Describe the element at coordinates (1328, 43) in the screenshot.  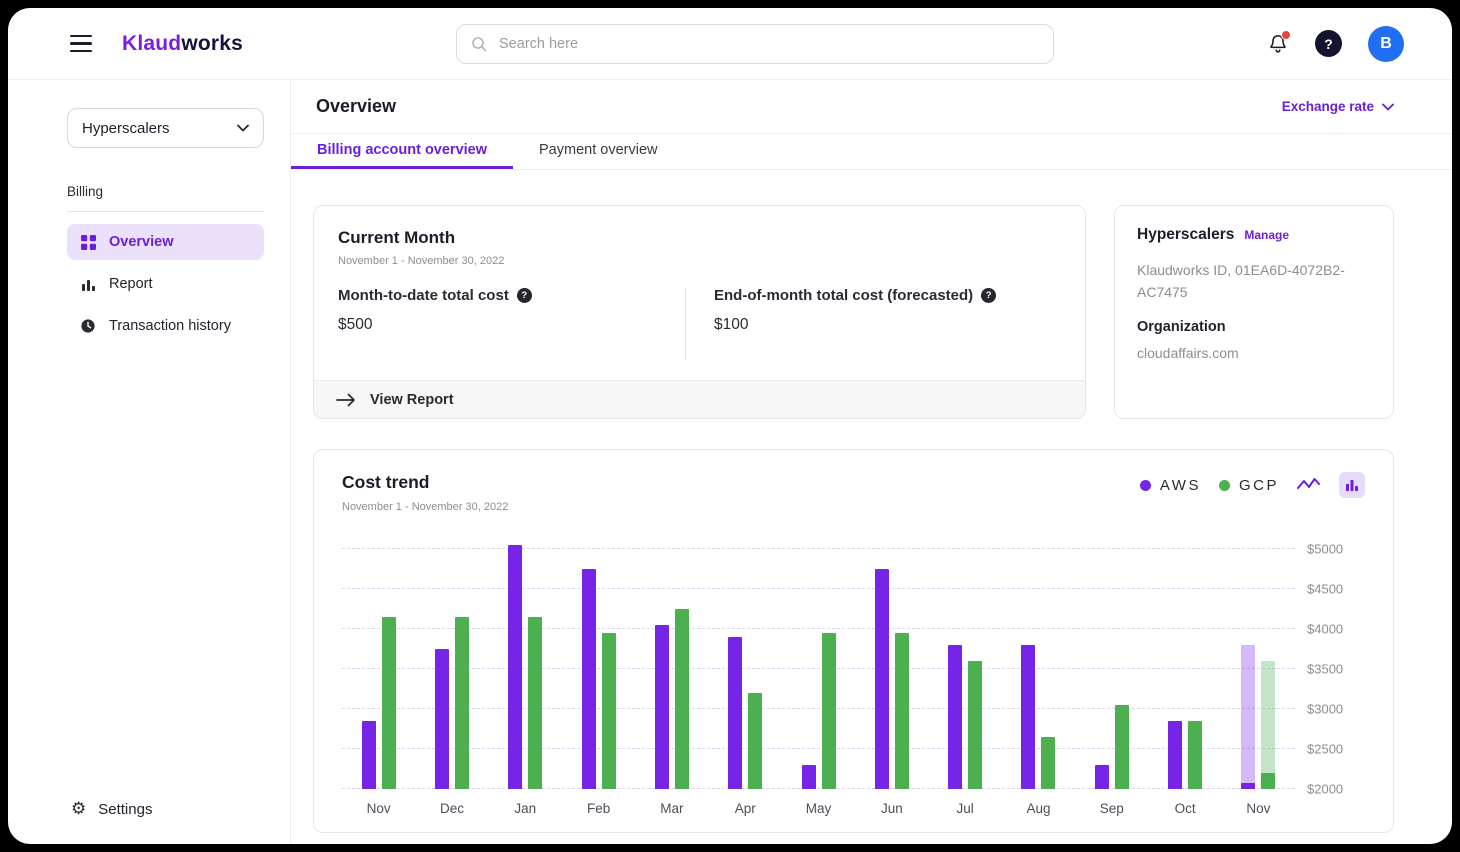
I see `help-icon: ?` at that location.